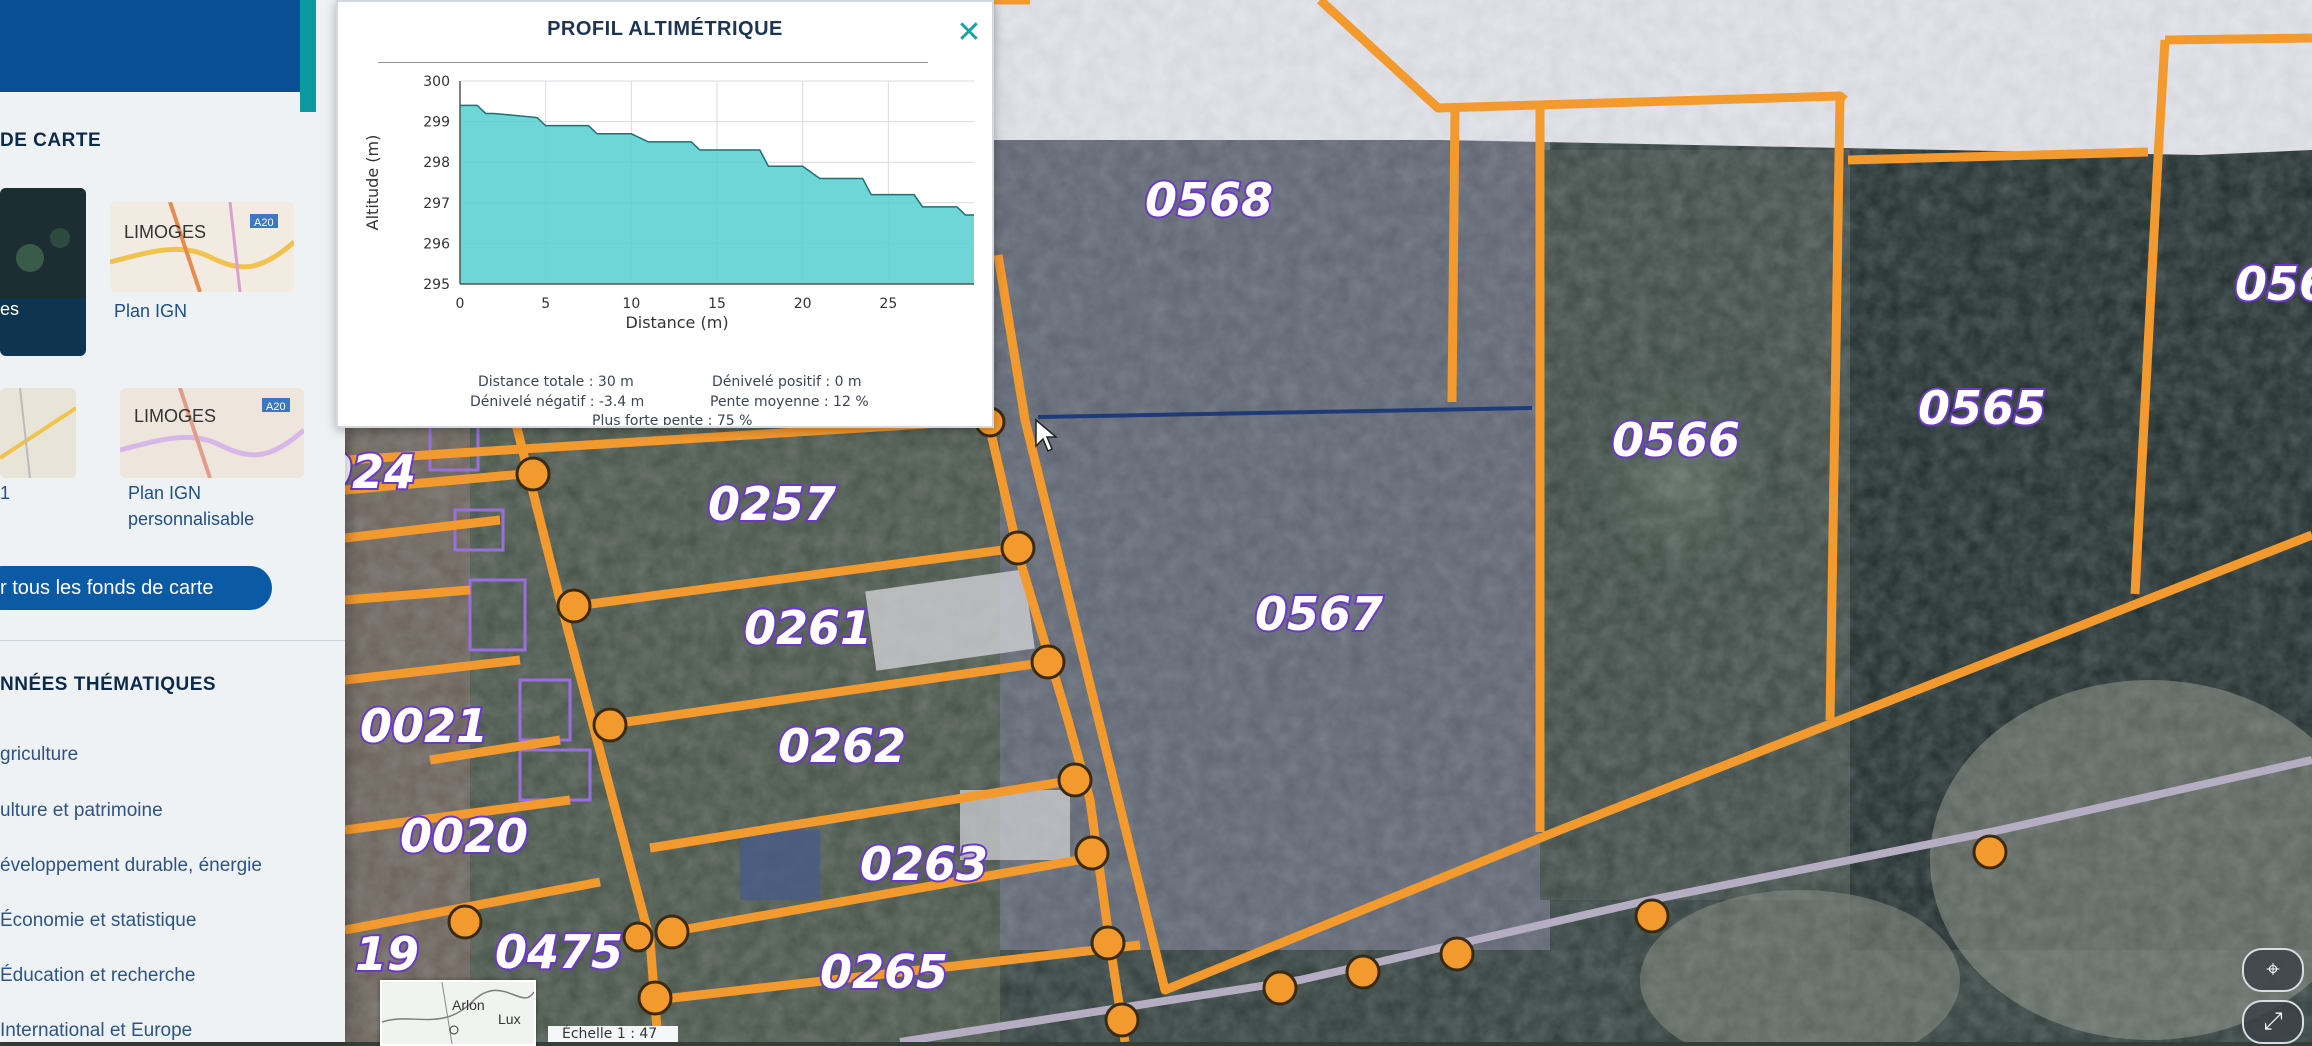  Describe the element at coordinates (372, 183) in the screenshot. I see `y-axis-label: Altitude (m)` at that location.